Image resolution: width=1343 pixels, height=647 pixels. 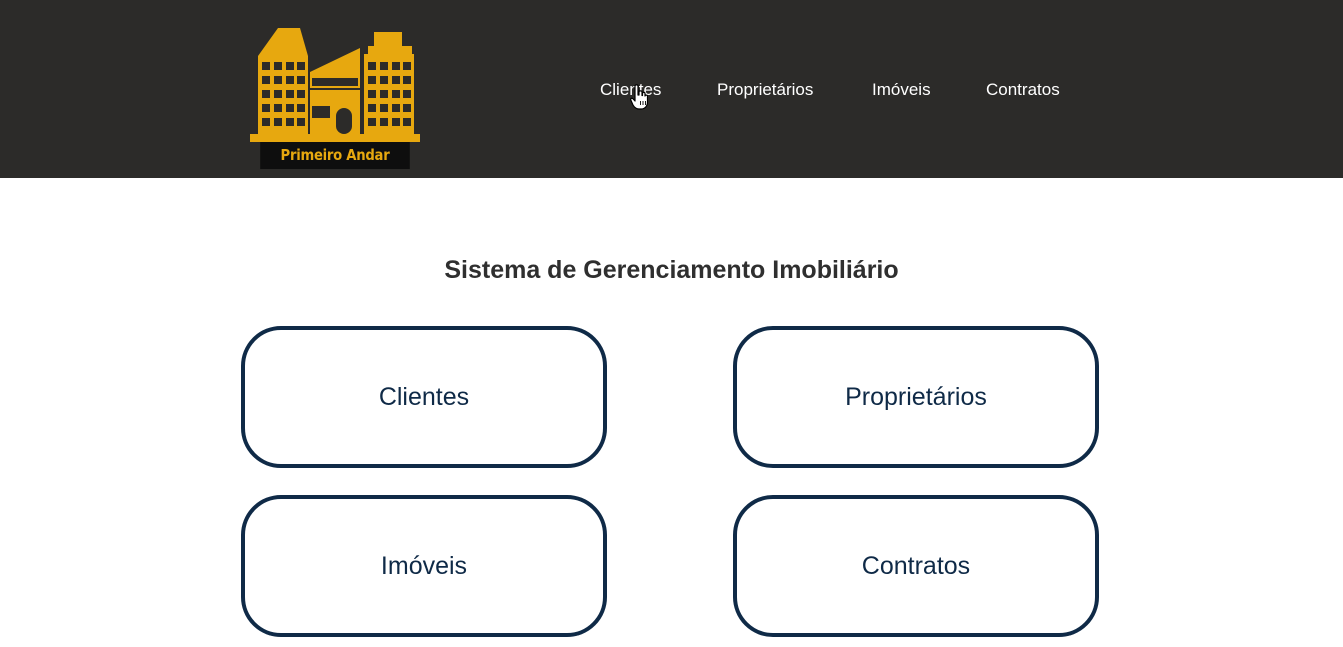 I want to click on card-contratos: Contratos, so click(x=916, y=566).